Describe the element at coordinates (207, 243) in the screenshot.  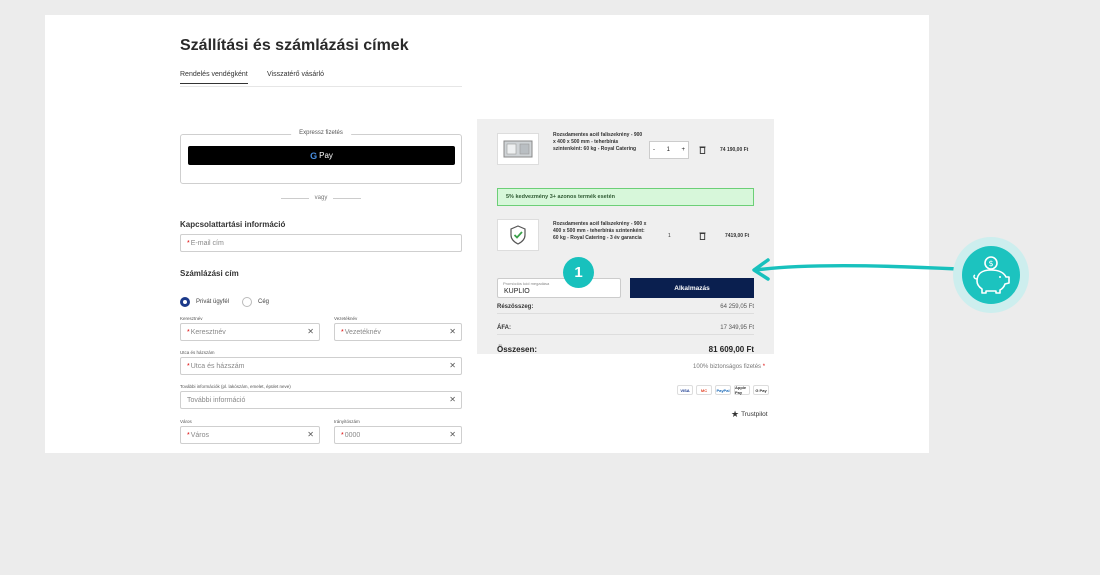
I see `email-placeholder: E-mail cím` at that location.